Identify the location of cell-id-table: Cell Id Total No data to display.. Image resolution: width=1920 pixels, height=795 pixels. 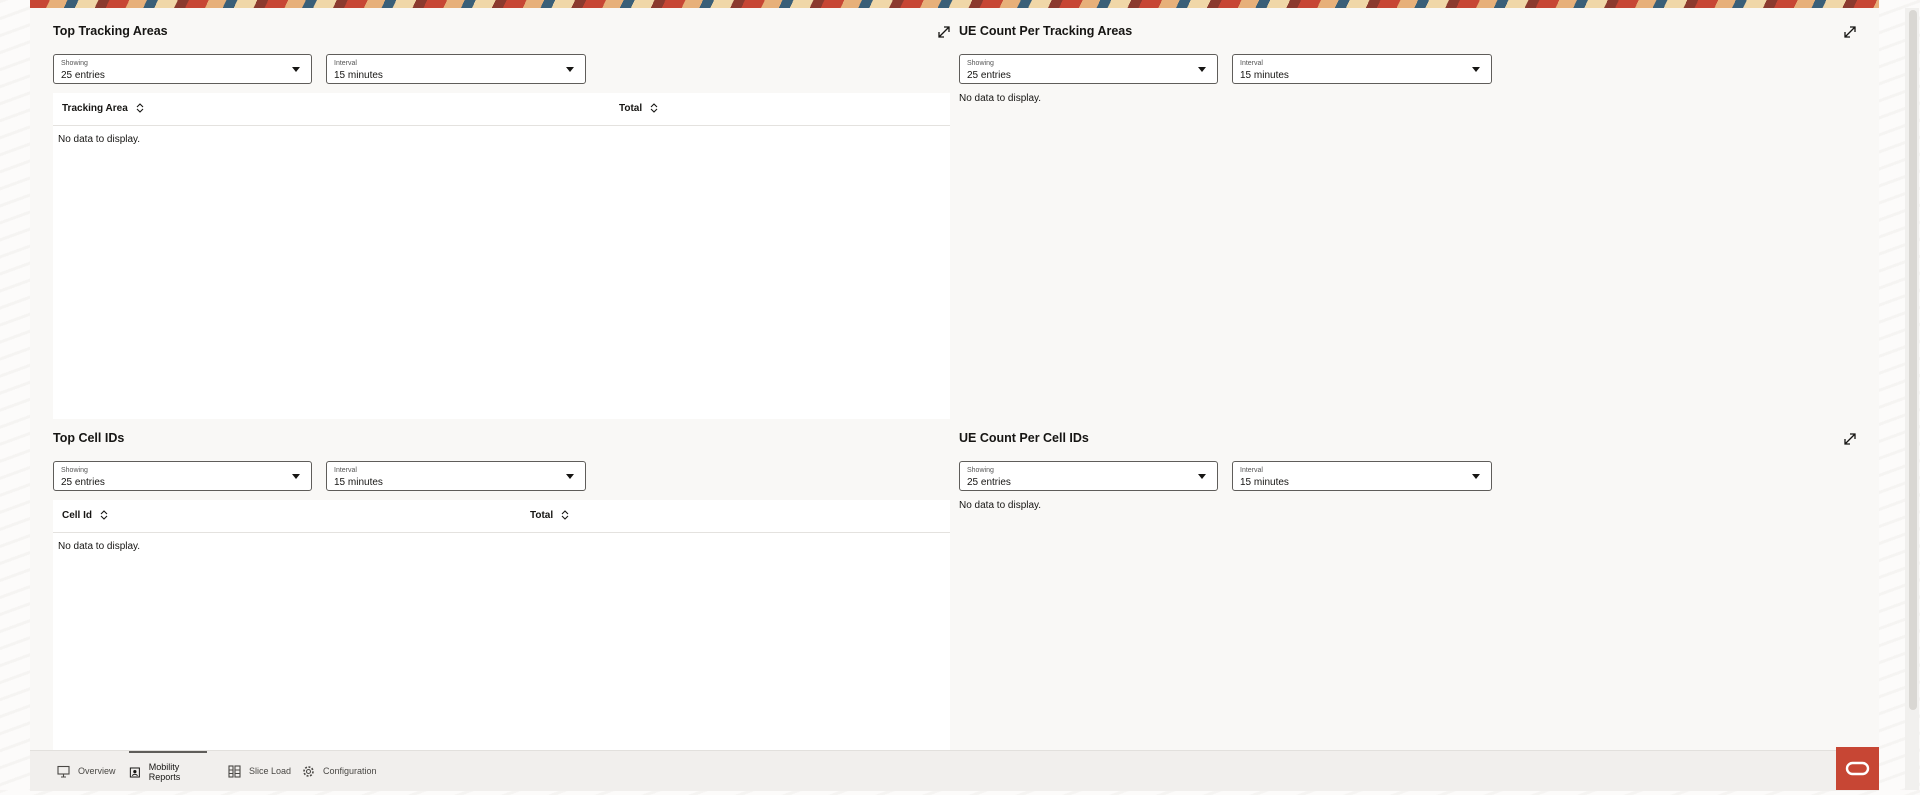
(501, 625).